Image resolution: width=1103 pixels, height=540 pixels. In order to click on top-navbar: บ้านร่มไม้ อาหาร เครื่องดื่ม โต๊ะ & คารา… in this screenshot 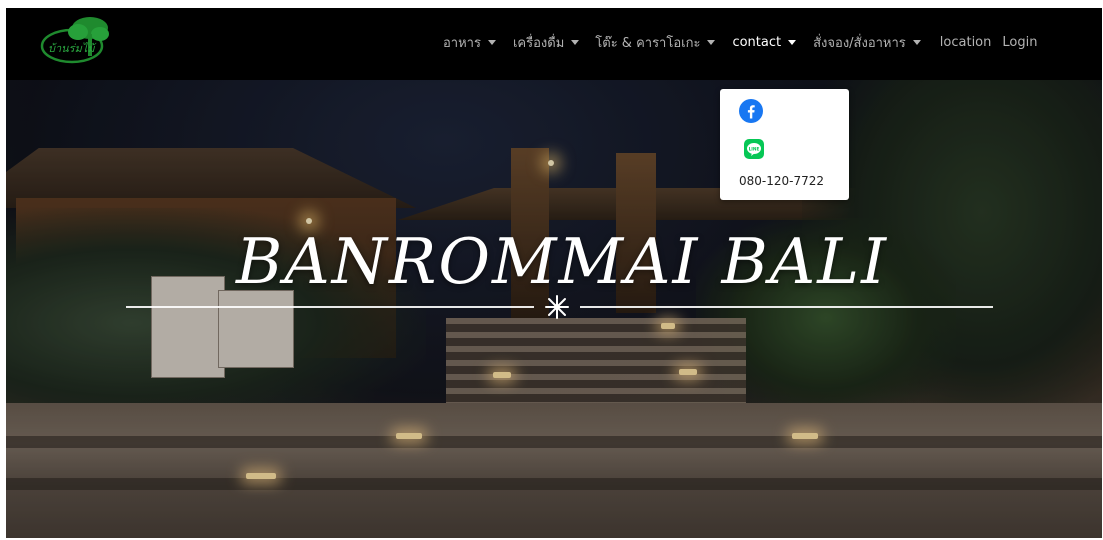, I will do `click(554, 44)`.